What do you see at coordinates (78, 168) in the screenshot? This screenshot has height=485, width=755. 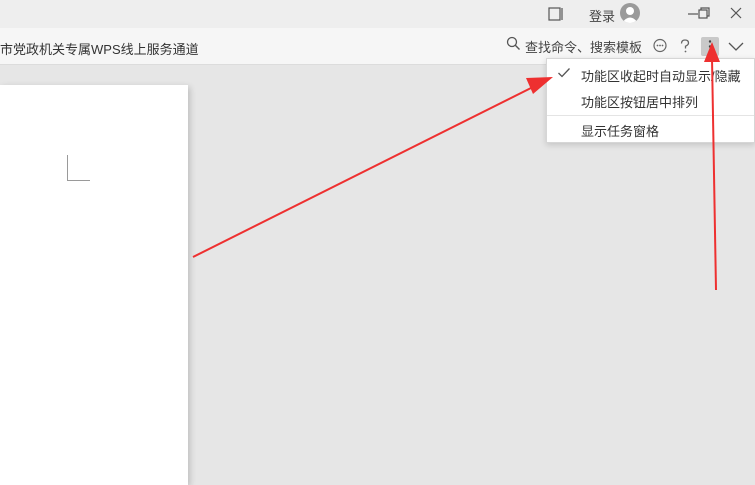 I see `margin-corner-mark` at bounding box center [78, 168].